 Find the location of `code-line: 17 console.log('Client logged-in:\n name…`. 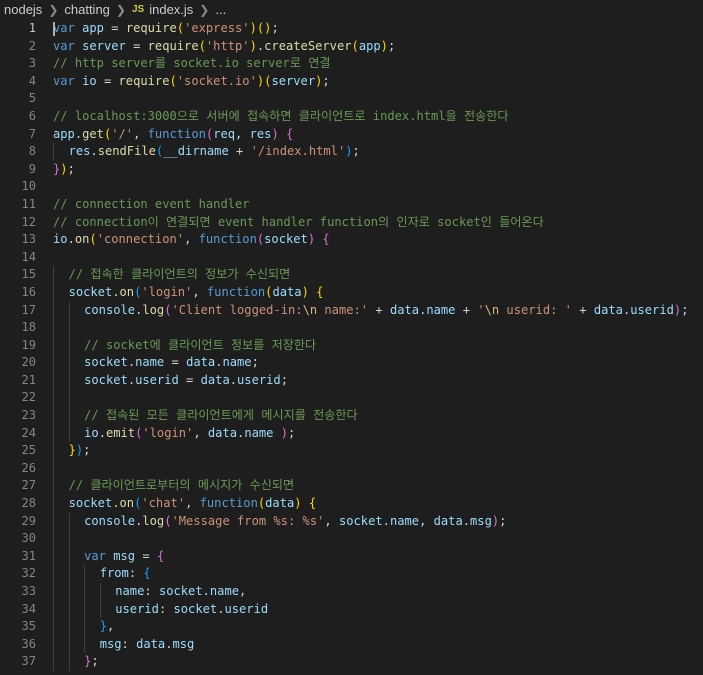

code-line: 17 console.log('Client logged-in:\n name… is located at coordinates (351, 310).